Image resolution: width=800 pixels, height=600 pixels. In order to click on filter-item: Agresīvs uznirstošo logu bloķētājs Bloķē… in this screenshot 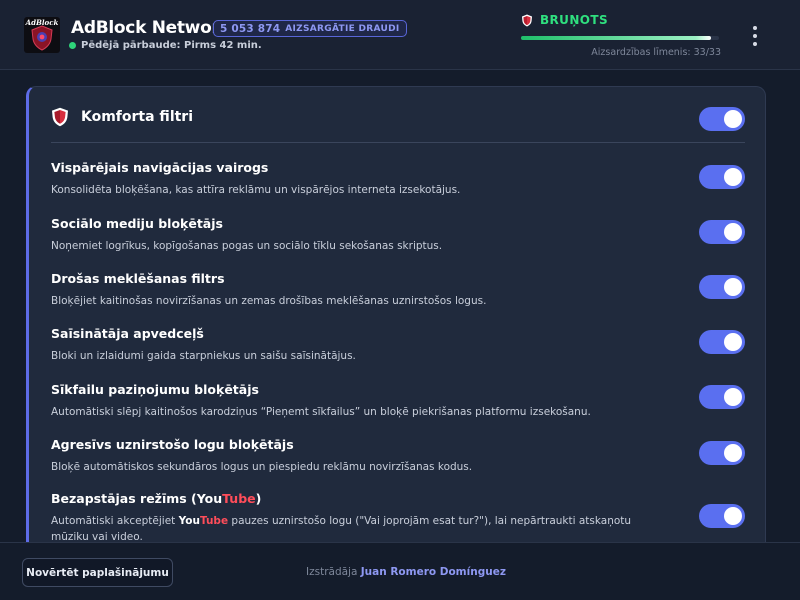, I will do `click(361, 456)`.